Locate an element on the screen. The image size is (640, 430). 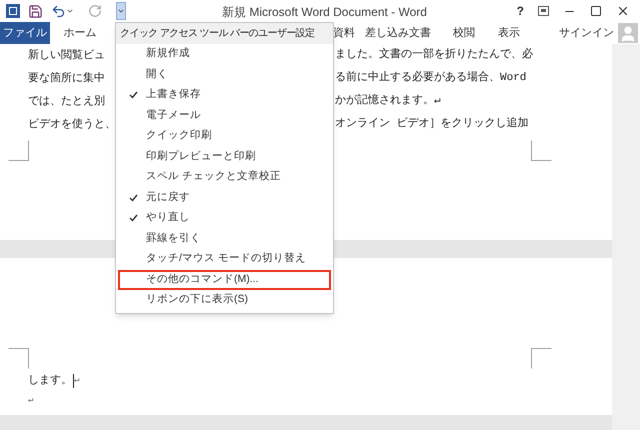
ribbon-tab: 校閲 is located at coordinates (464, 33).